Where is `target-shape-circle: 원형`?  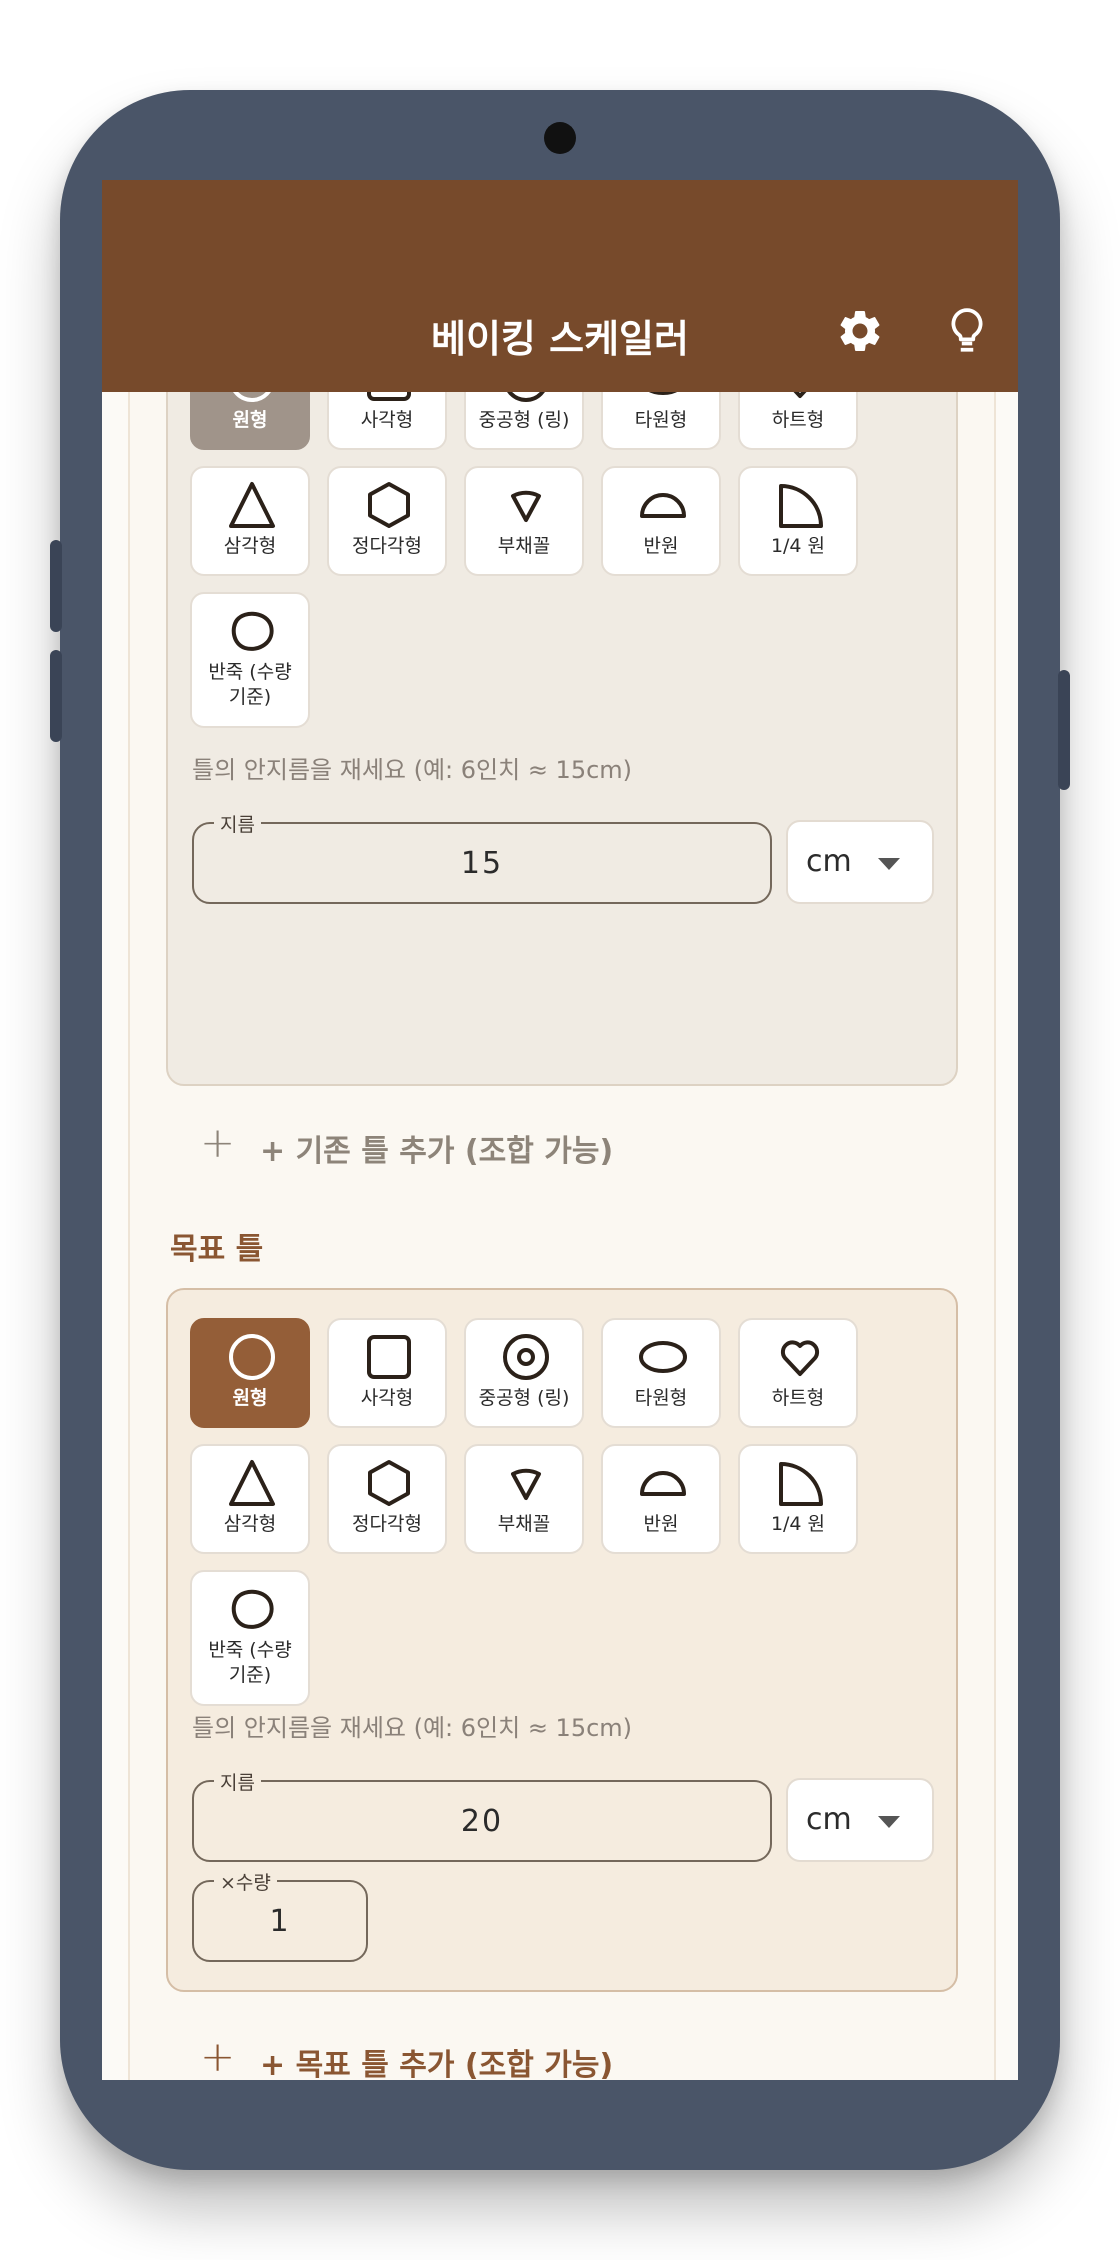 target-shape-circle: 원형 is located at coordinates (250, 1373).